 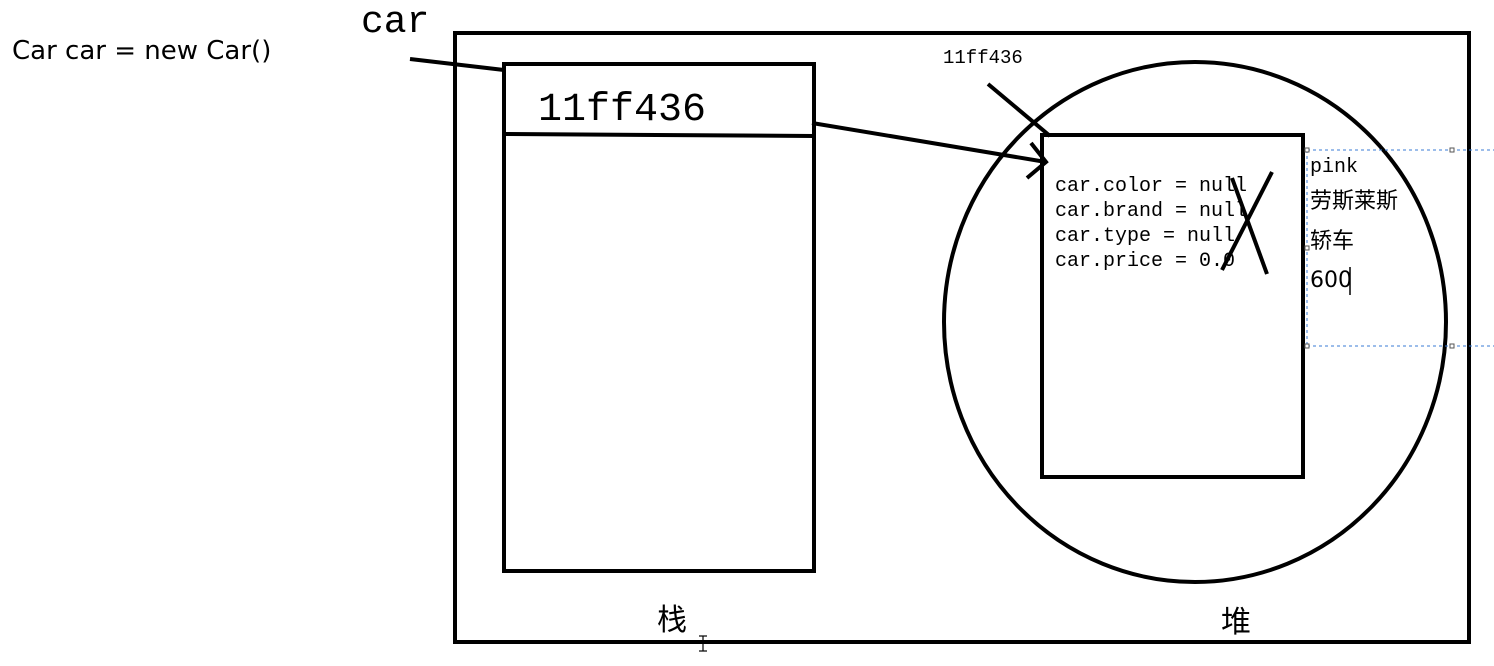 What do you see at coordinates (659, 135) in the screenshot?
I see `stack-cell-divider` at bounding box center [659, 135].